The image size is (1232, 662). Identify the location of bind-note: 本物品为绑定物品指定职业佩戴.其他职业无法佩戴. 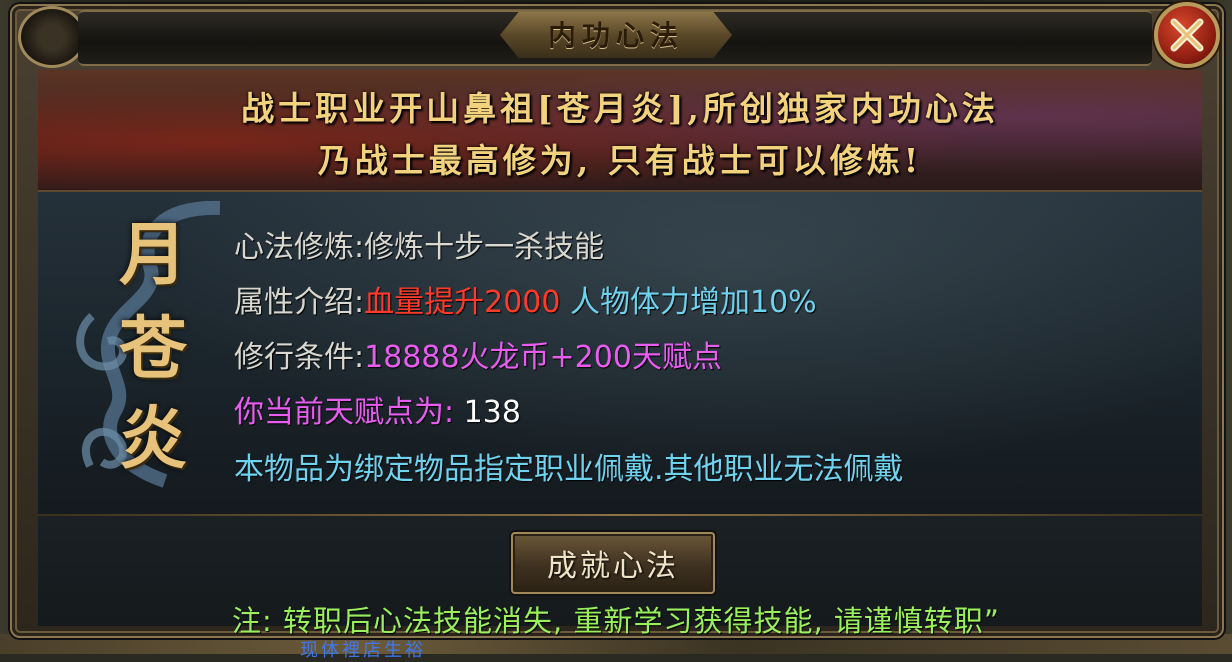
(569, 469).